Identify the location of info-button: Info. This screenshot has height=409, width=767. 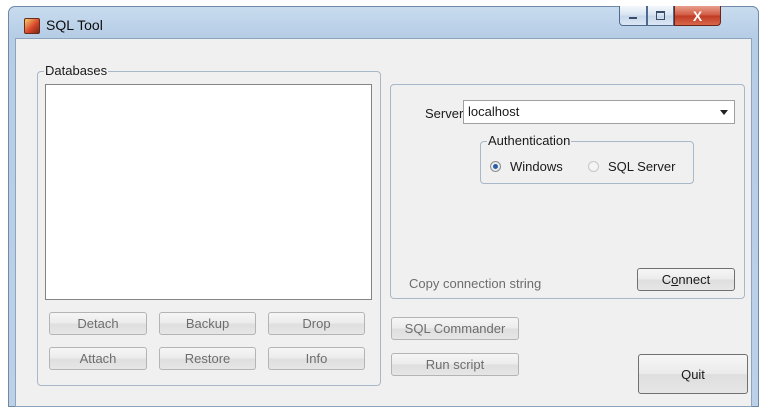
(316, 358).